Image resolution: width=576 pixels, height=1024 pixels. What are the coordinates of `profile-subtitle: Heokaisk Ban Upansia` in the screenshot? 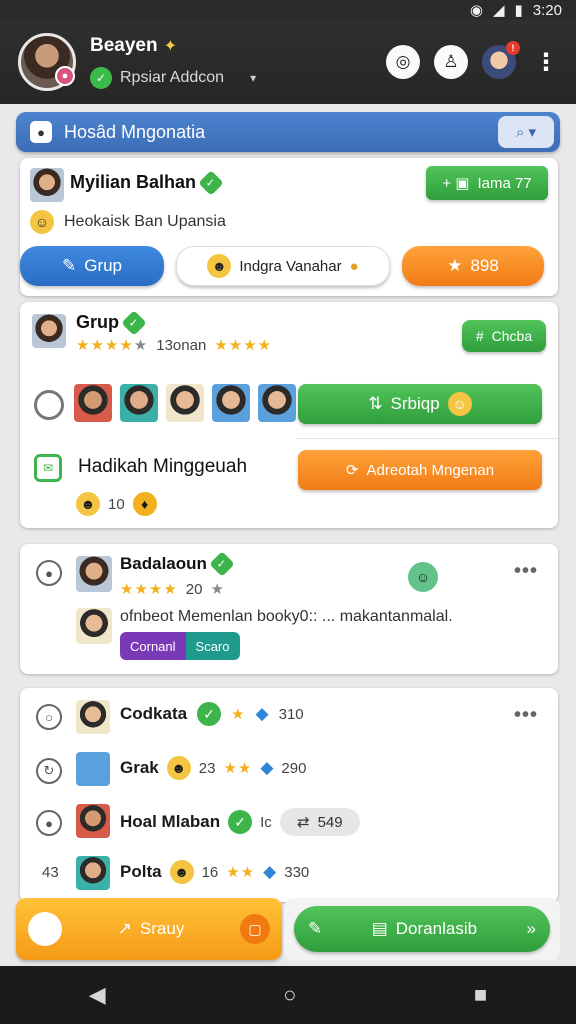 It's located at (145, 221).